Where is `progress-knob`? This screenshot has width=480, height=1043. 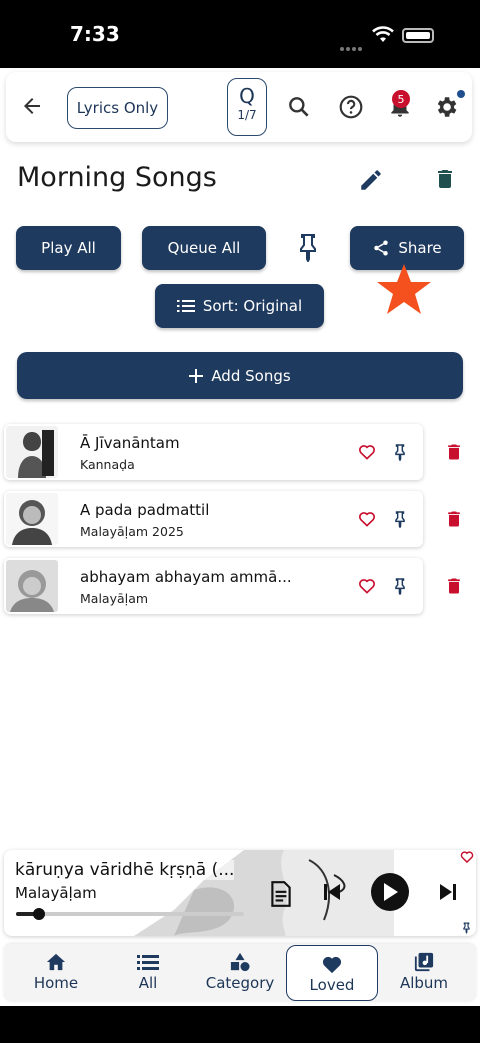
progress-knob is located at coordinates (38, 914).